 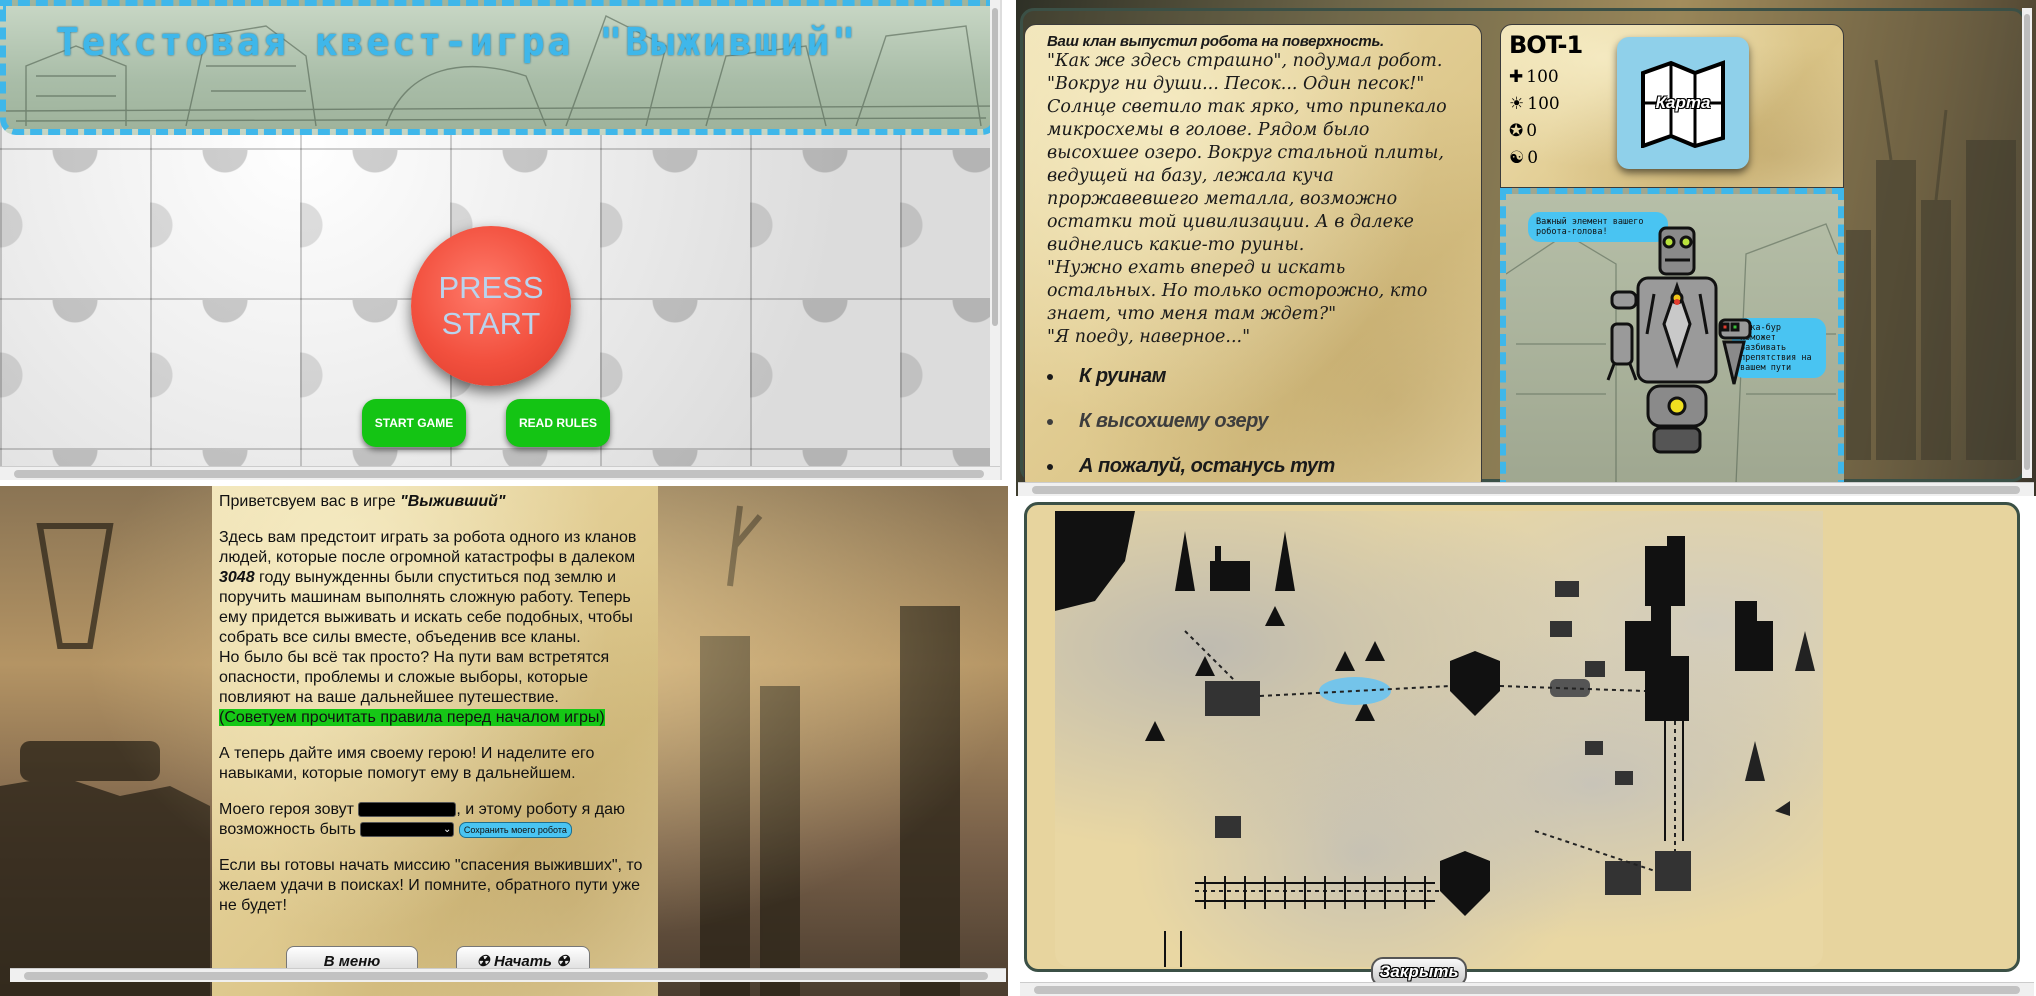 I want to click on coin-icon: ✪, so click(x=1516, y=131).